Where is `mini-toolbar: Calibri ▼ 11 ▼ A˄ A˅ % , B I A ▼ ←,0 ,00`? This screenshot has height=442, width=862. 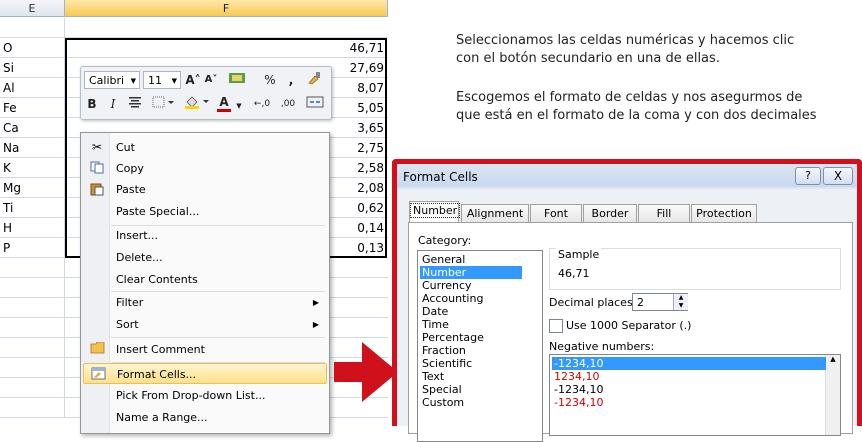
mini-toolbar: Calibri ▼ 11 ▼ A˄ A˅ % , B I A ▼ ←,0 ,00 is located at coordinates (206, 93).